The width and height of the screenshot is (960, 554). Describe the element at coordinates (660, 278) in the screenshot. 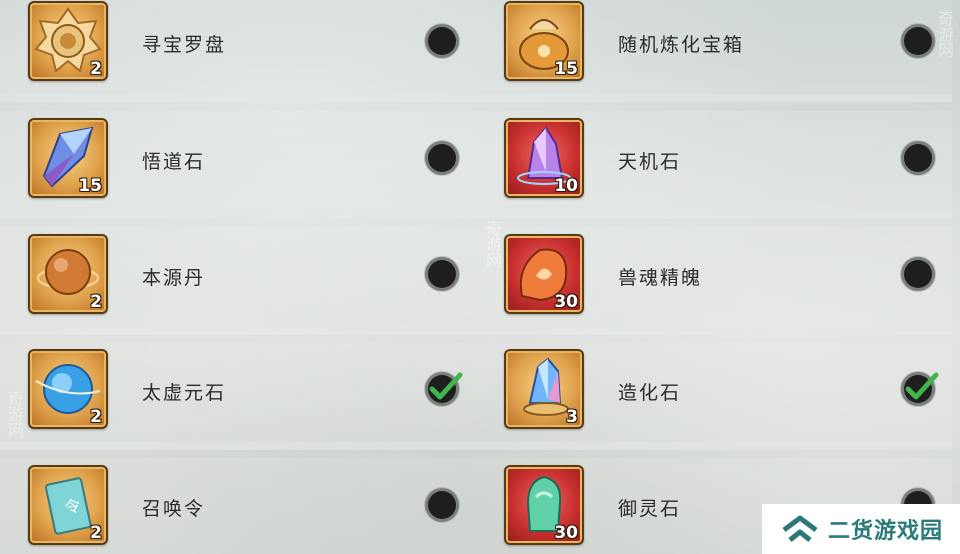

I see `item-name: 兽魂精魄` at that location.